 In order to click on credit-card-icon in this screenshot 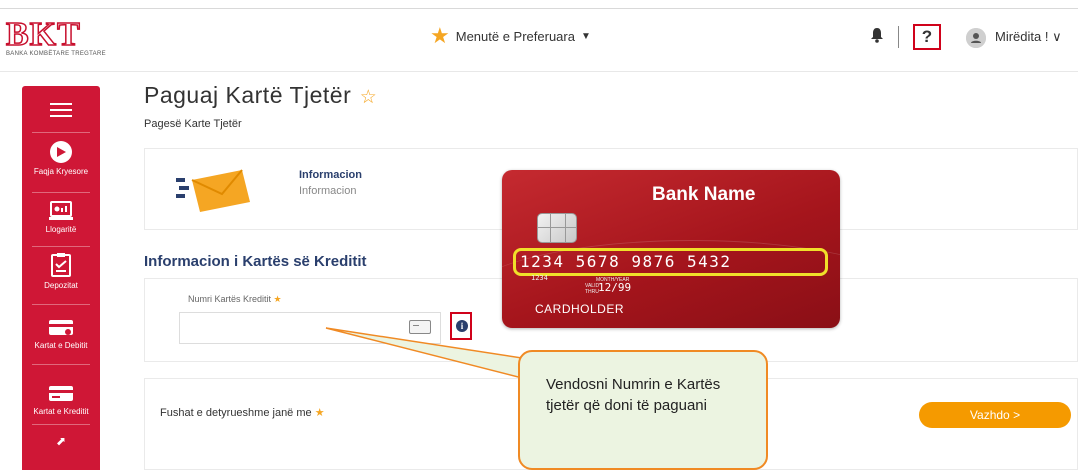, I will do `click(61, 393)`.